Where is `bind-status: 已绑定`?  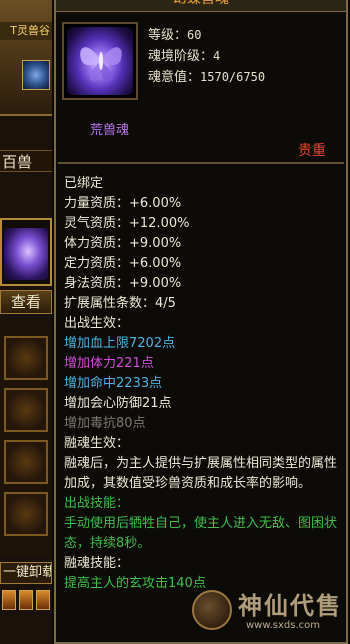 bind-status: 已绑定 is located at coordinates (84, 183).